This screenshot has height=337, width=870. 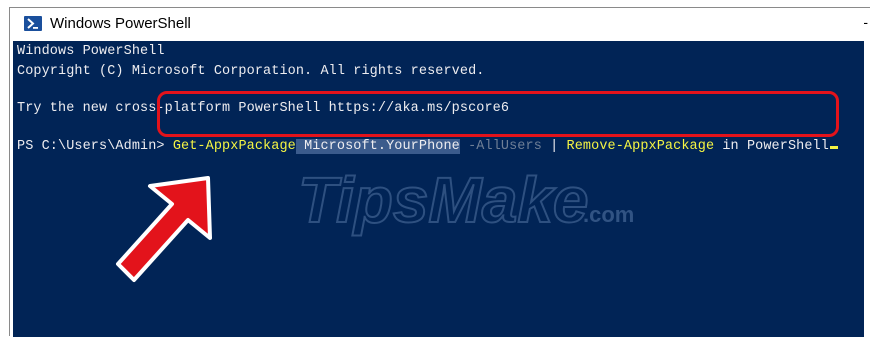 What do you see at coordinates (91, 51) in the screenshot?
I see `console-line-header: Windows PowerShell` at bounding box center [91, 51].